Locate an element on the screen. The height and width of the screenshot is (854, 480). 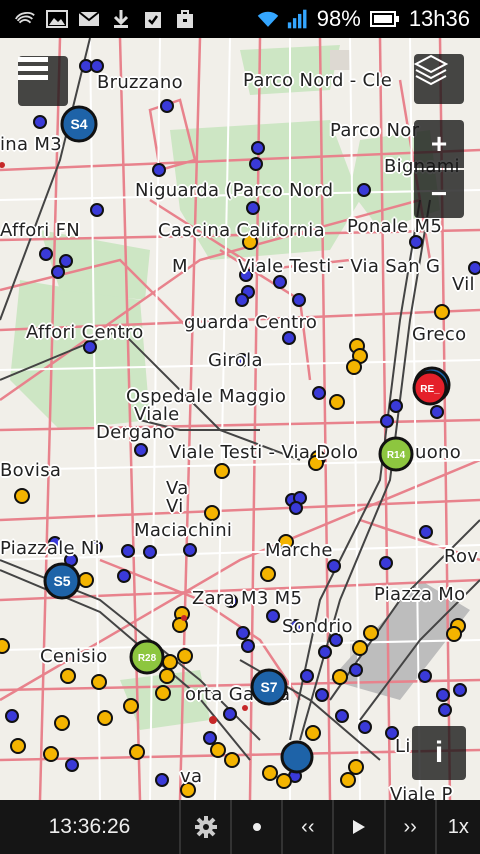
layers-button is located at coordinates (439, 79).